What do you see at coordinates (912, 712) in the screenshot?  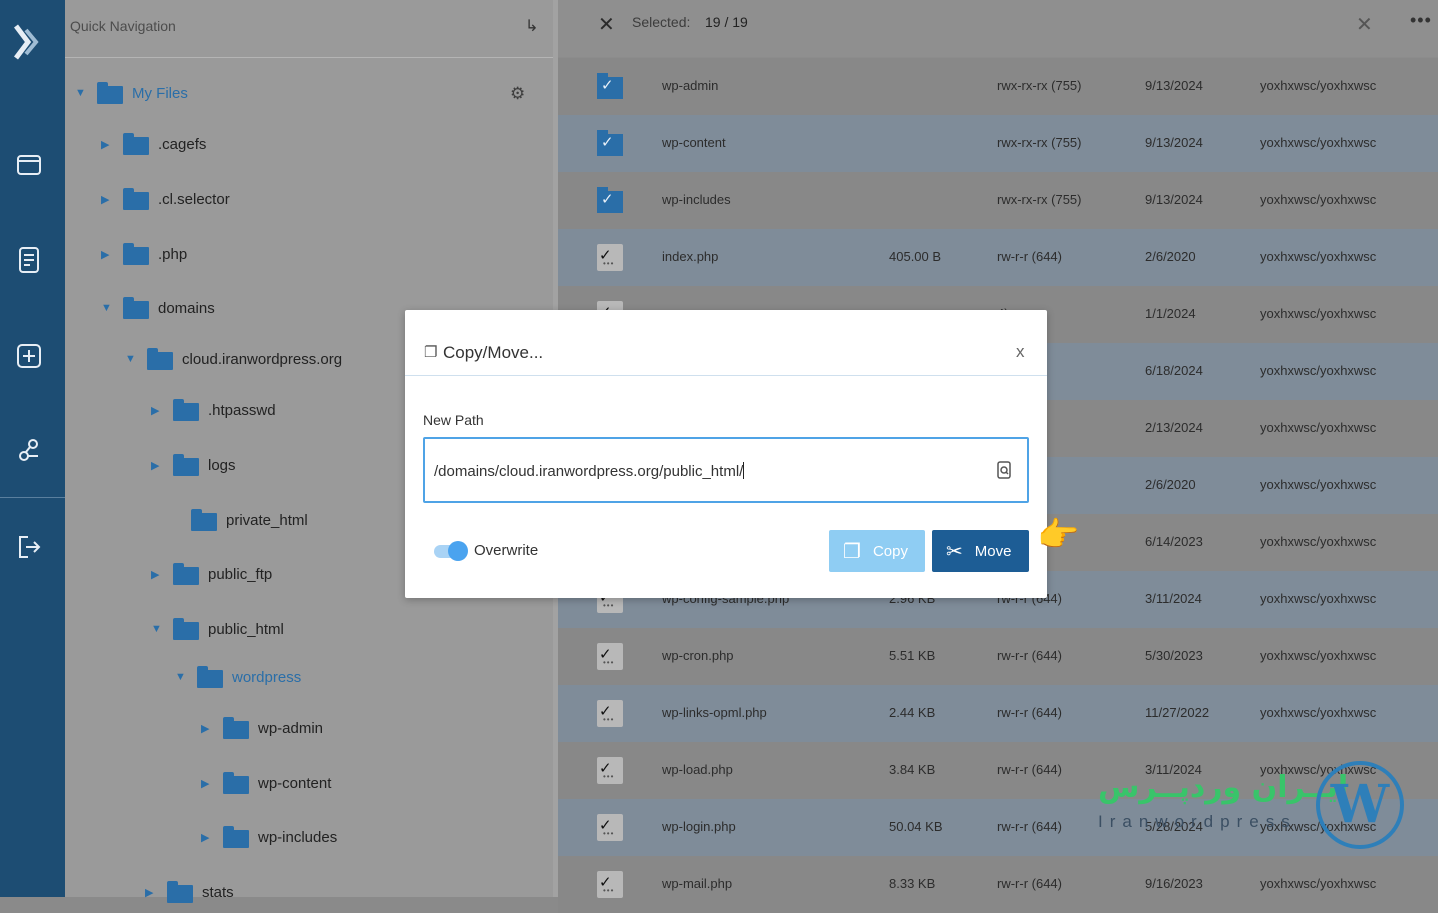 I see `file-size: 2.44 KB` at bounding box center [912, 712].